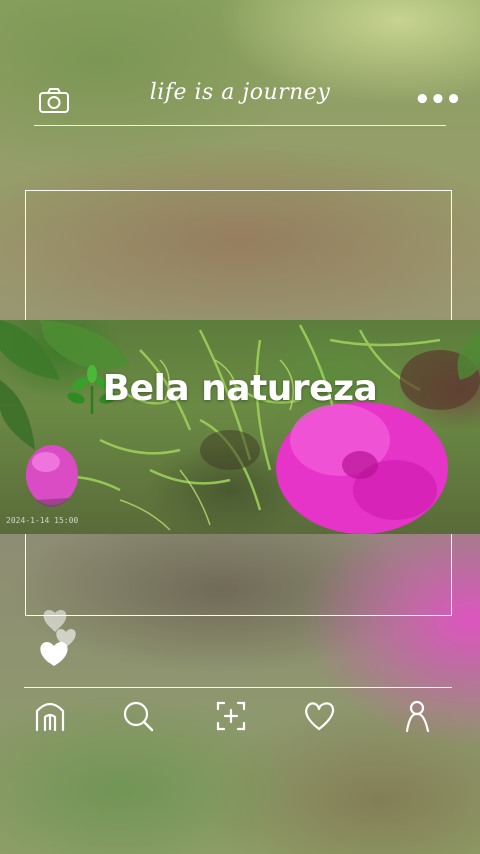  Describe the element at coordinates (240, 388) in the screenshot. I see `post-caption: Bela natureza` at that location.